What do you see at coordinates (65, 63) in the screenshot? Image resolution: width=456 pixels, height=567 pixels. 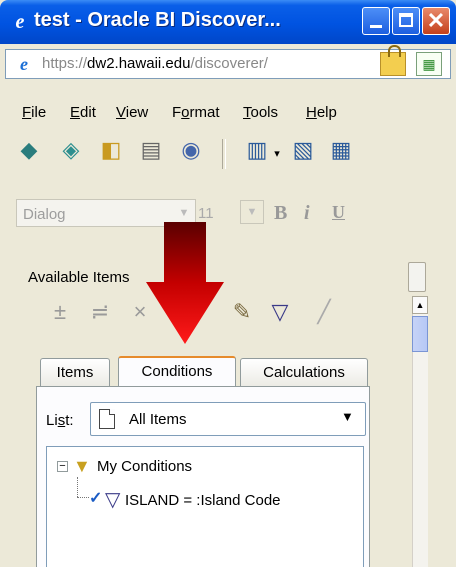 I see `url-scheme: https://` at bounding box center [65, 63].